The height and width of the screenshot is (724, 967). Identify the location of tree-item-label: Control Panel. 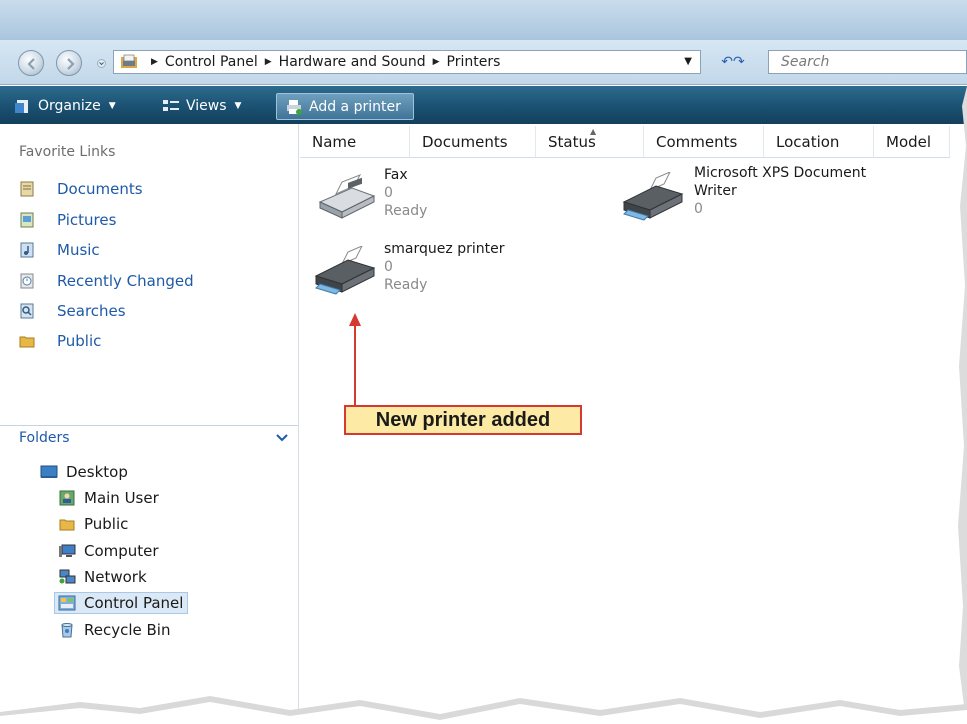
(134, 603).